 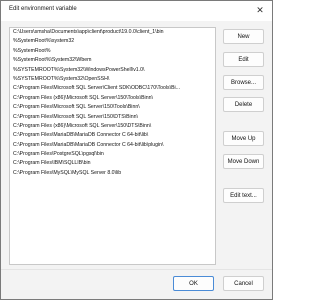 I want to click on edit-button: Edit, so click(x=243, y=59).